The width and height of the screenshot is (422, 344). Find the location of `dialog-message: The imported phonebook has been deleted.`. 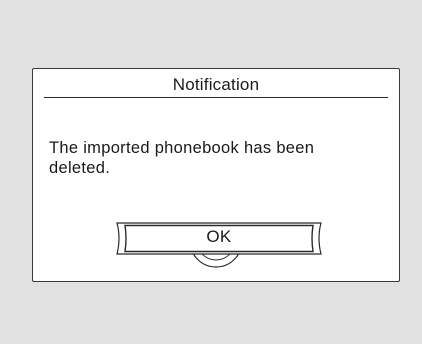

dialog-message: The imported phonebook has been deleted. is located at coordinates (182, 158).